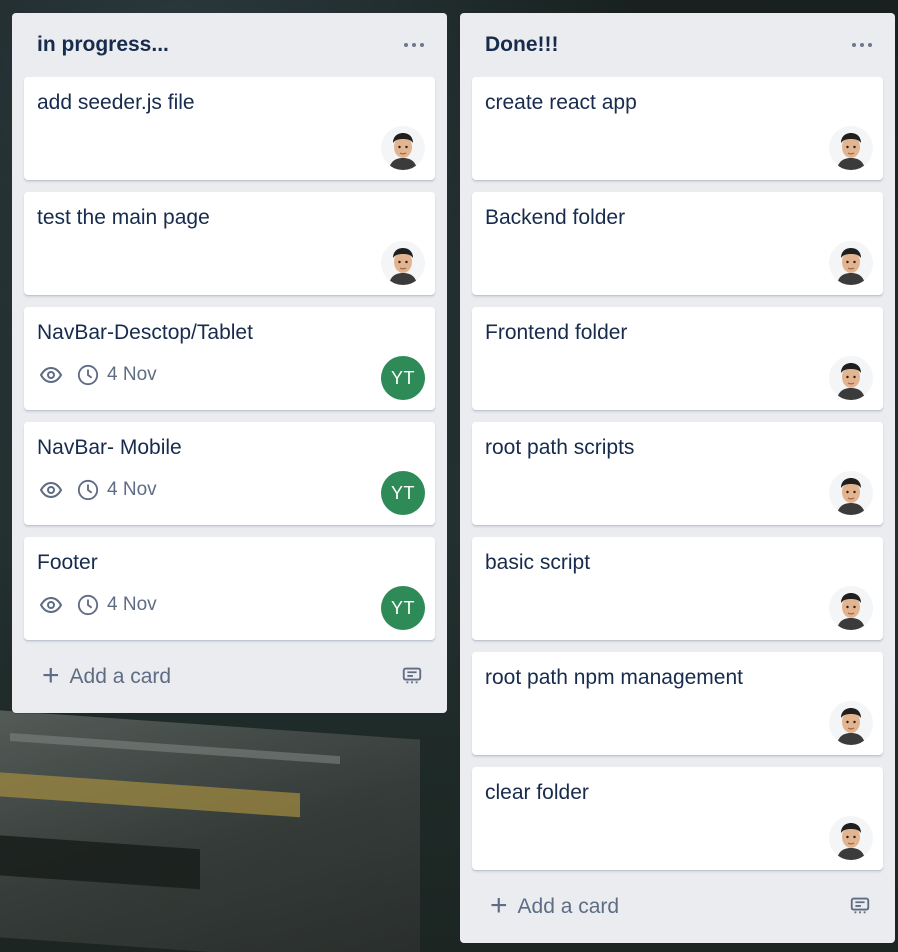 Image resolution: width=898 pixels, height=952 pixels. I want to click on card: root path scripts, so click(677, 473).